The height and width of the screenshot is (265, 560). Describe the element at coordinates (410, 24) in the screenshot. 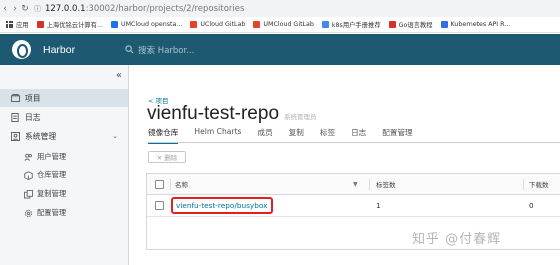

I see `bookmark-item: Go语言教程` at that location.